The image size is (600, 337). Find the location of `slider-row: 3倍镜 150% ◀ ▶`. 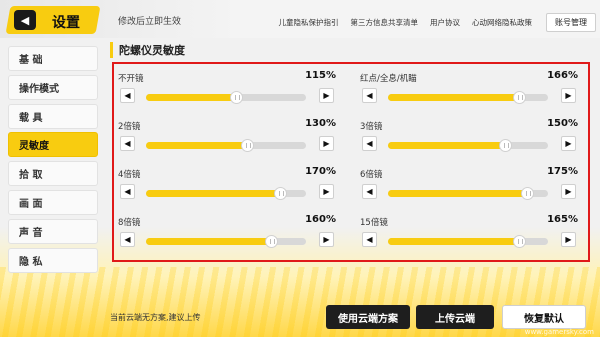

slider-row: 3倍镜 150% ◀ ▶ is located at coordinates (469, 141).